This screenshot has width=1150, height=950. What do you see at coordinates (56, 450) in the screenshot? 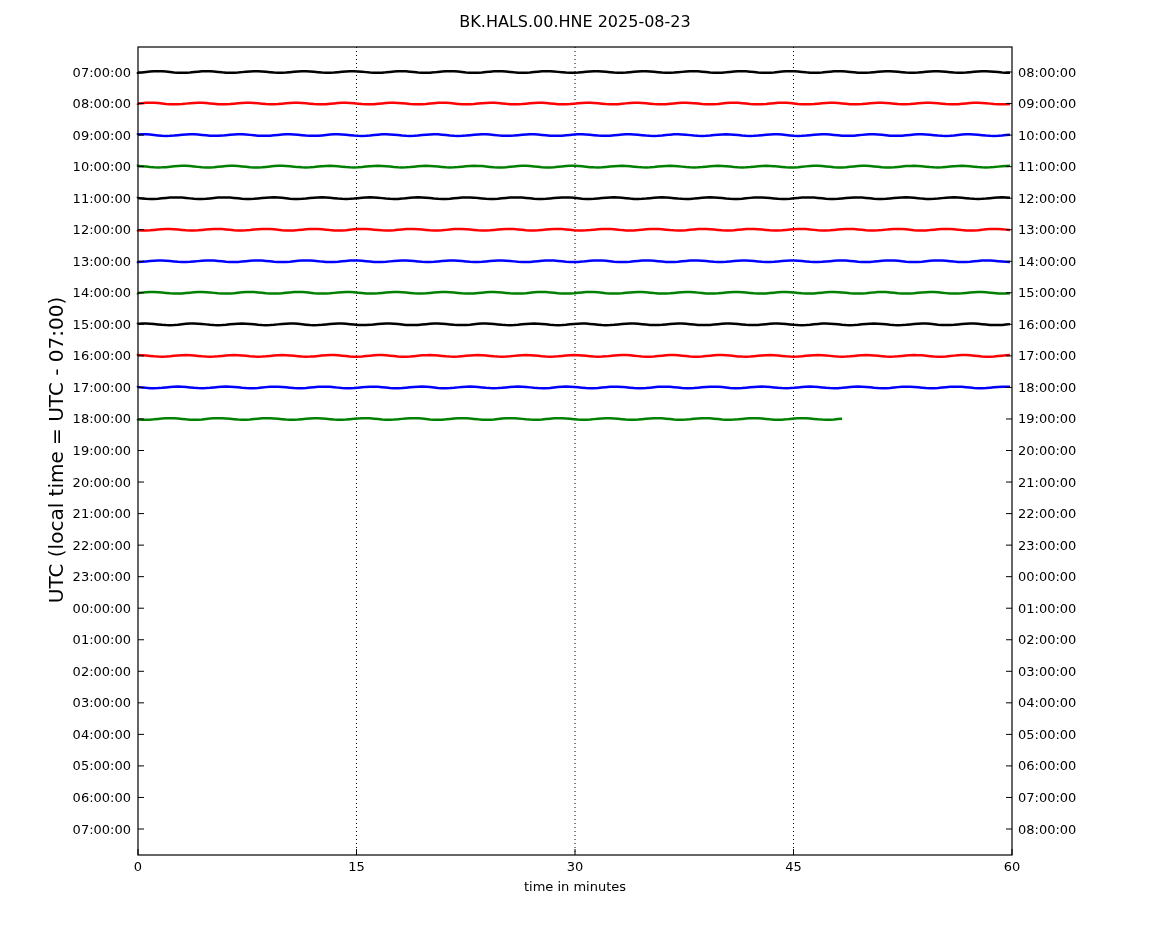
I see `y-axis-label: UTC (local time = UTC - 07:00)` at bounding box center [56, 450].